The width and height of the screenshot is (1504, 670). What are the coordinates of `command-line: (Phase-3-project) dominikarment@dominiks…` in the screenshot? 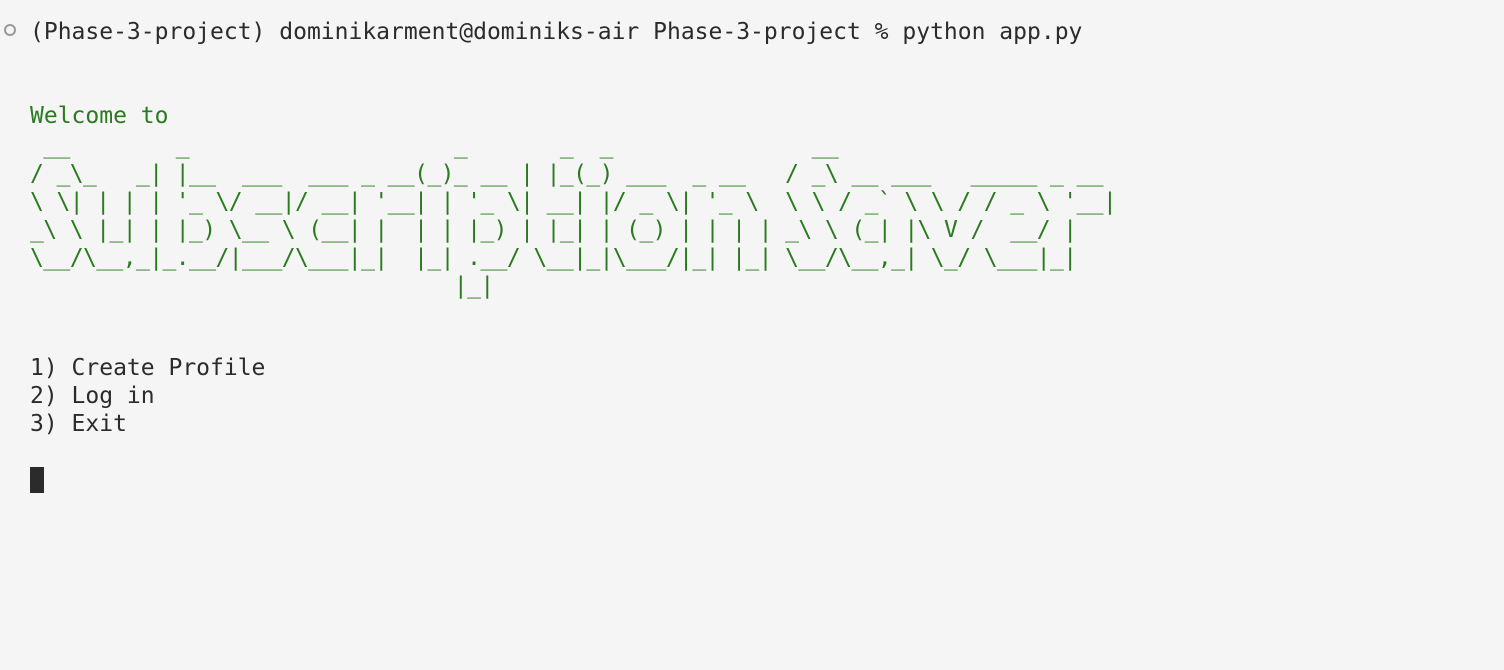 It's located at (556, 32).